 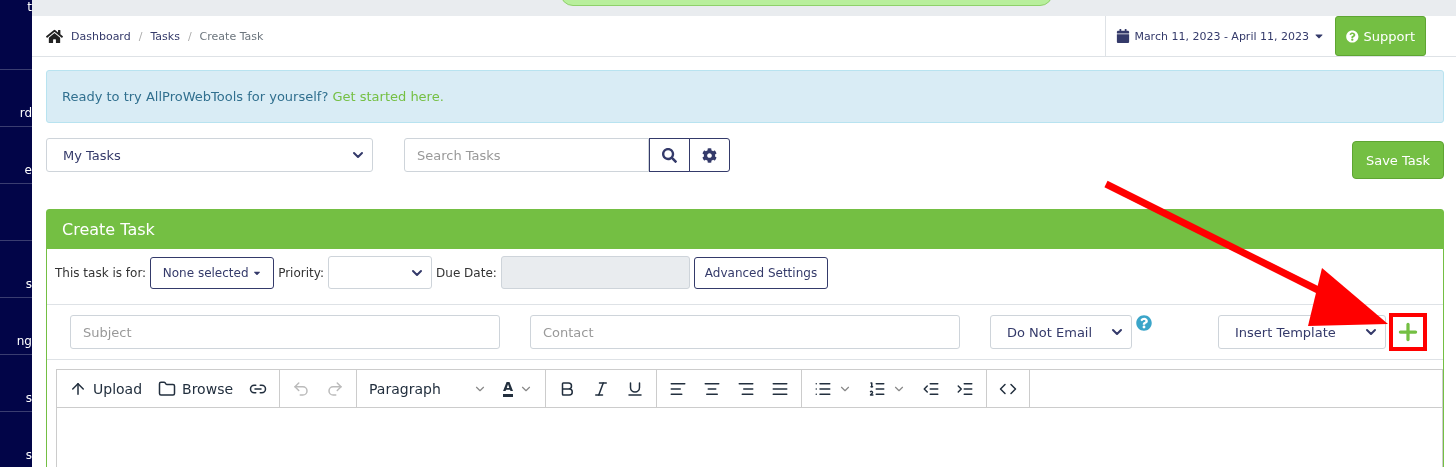 I want to click on advanced-settings-button: Advanced Settings, so click(x=761, y=272).